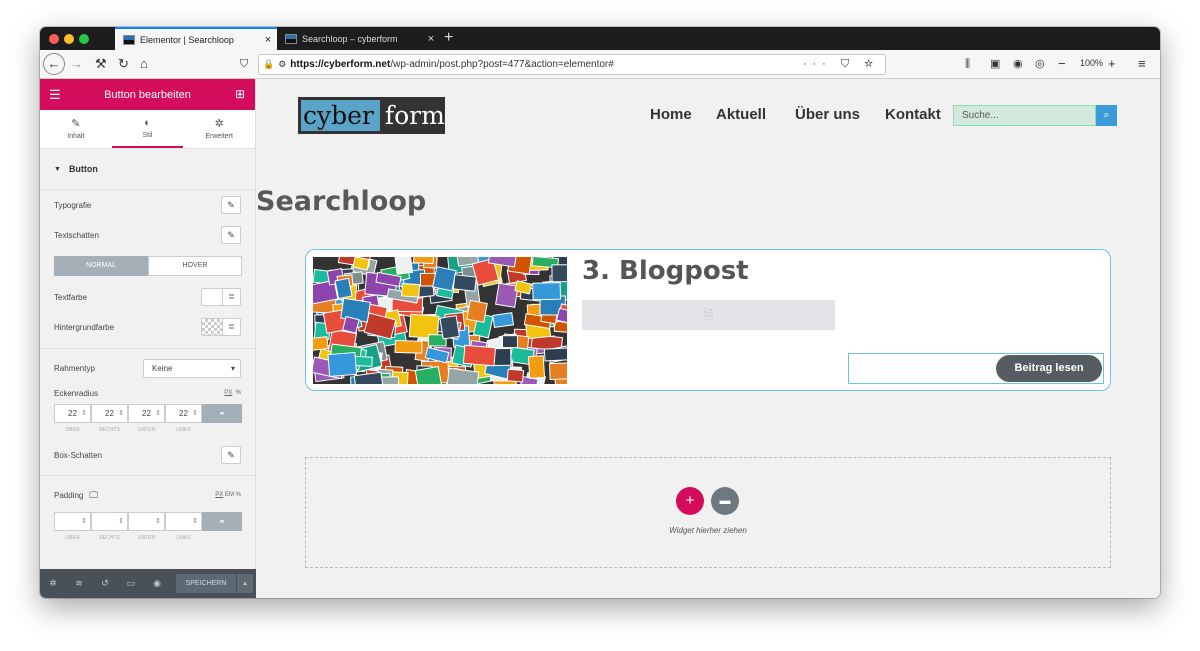  I want to click on section-title: Button, so click(83, 169).